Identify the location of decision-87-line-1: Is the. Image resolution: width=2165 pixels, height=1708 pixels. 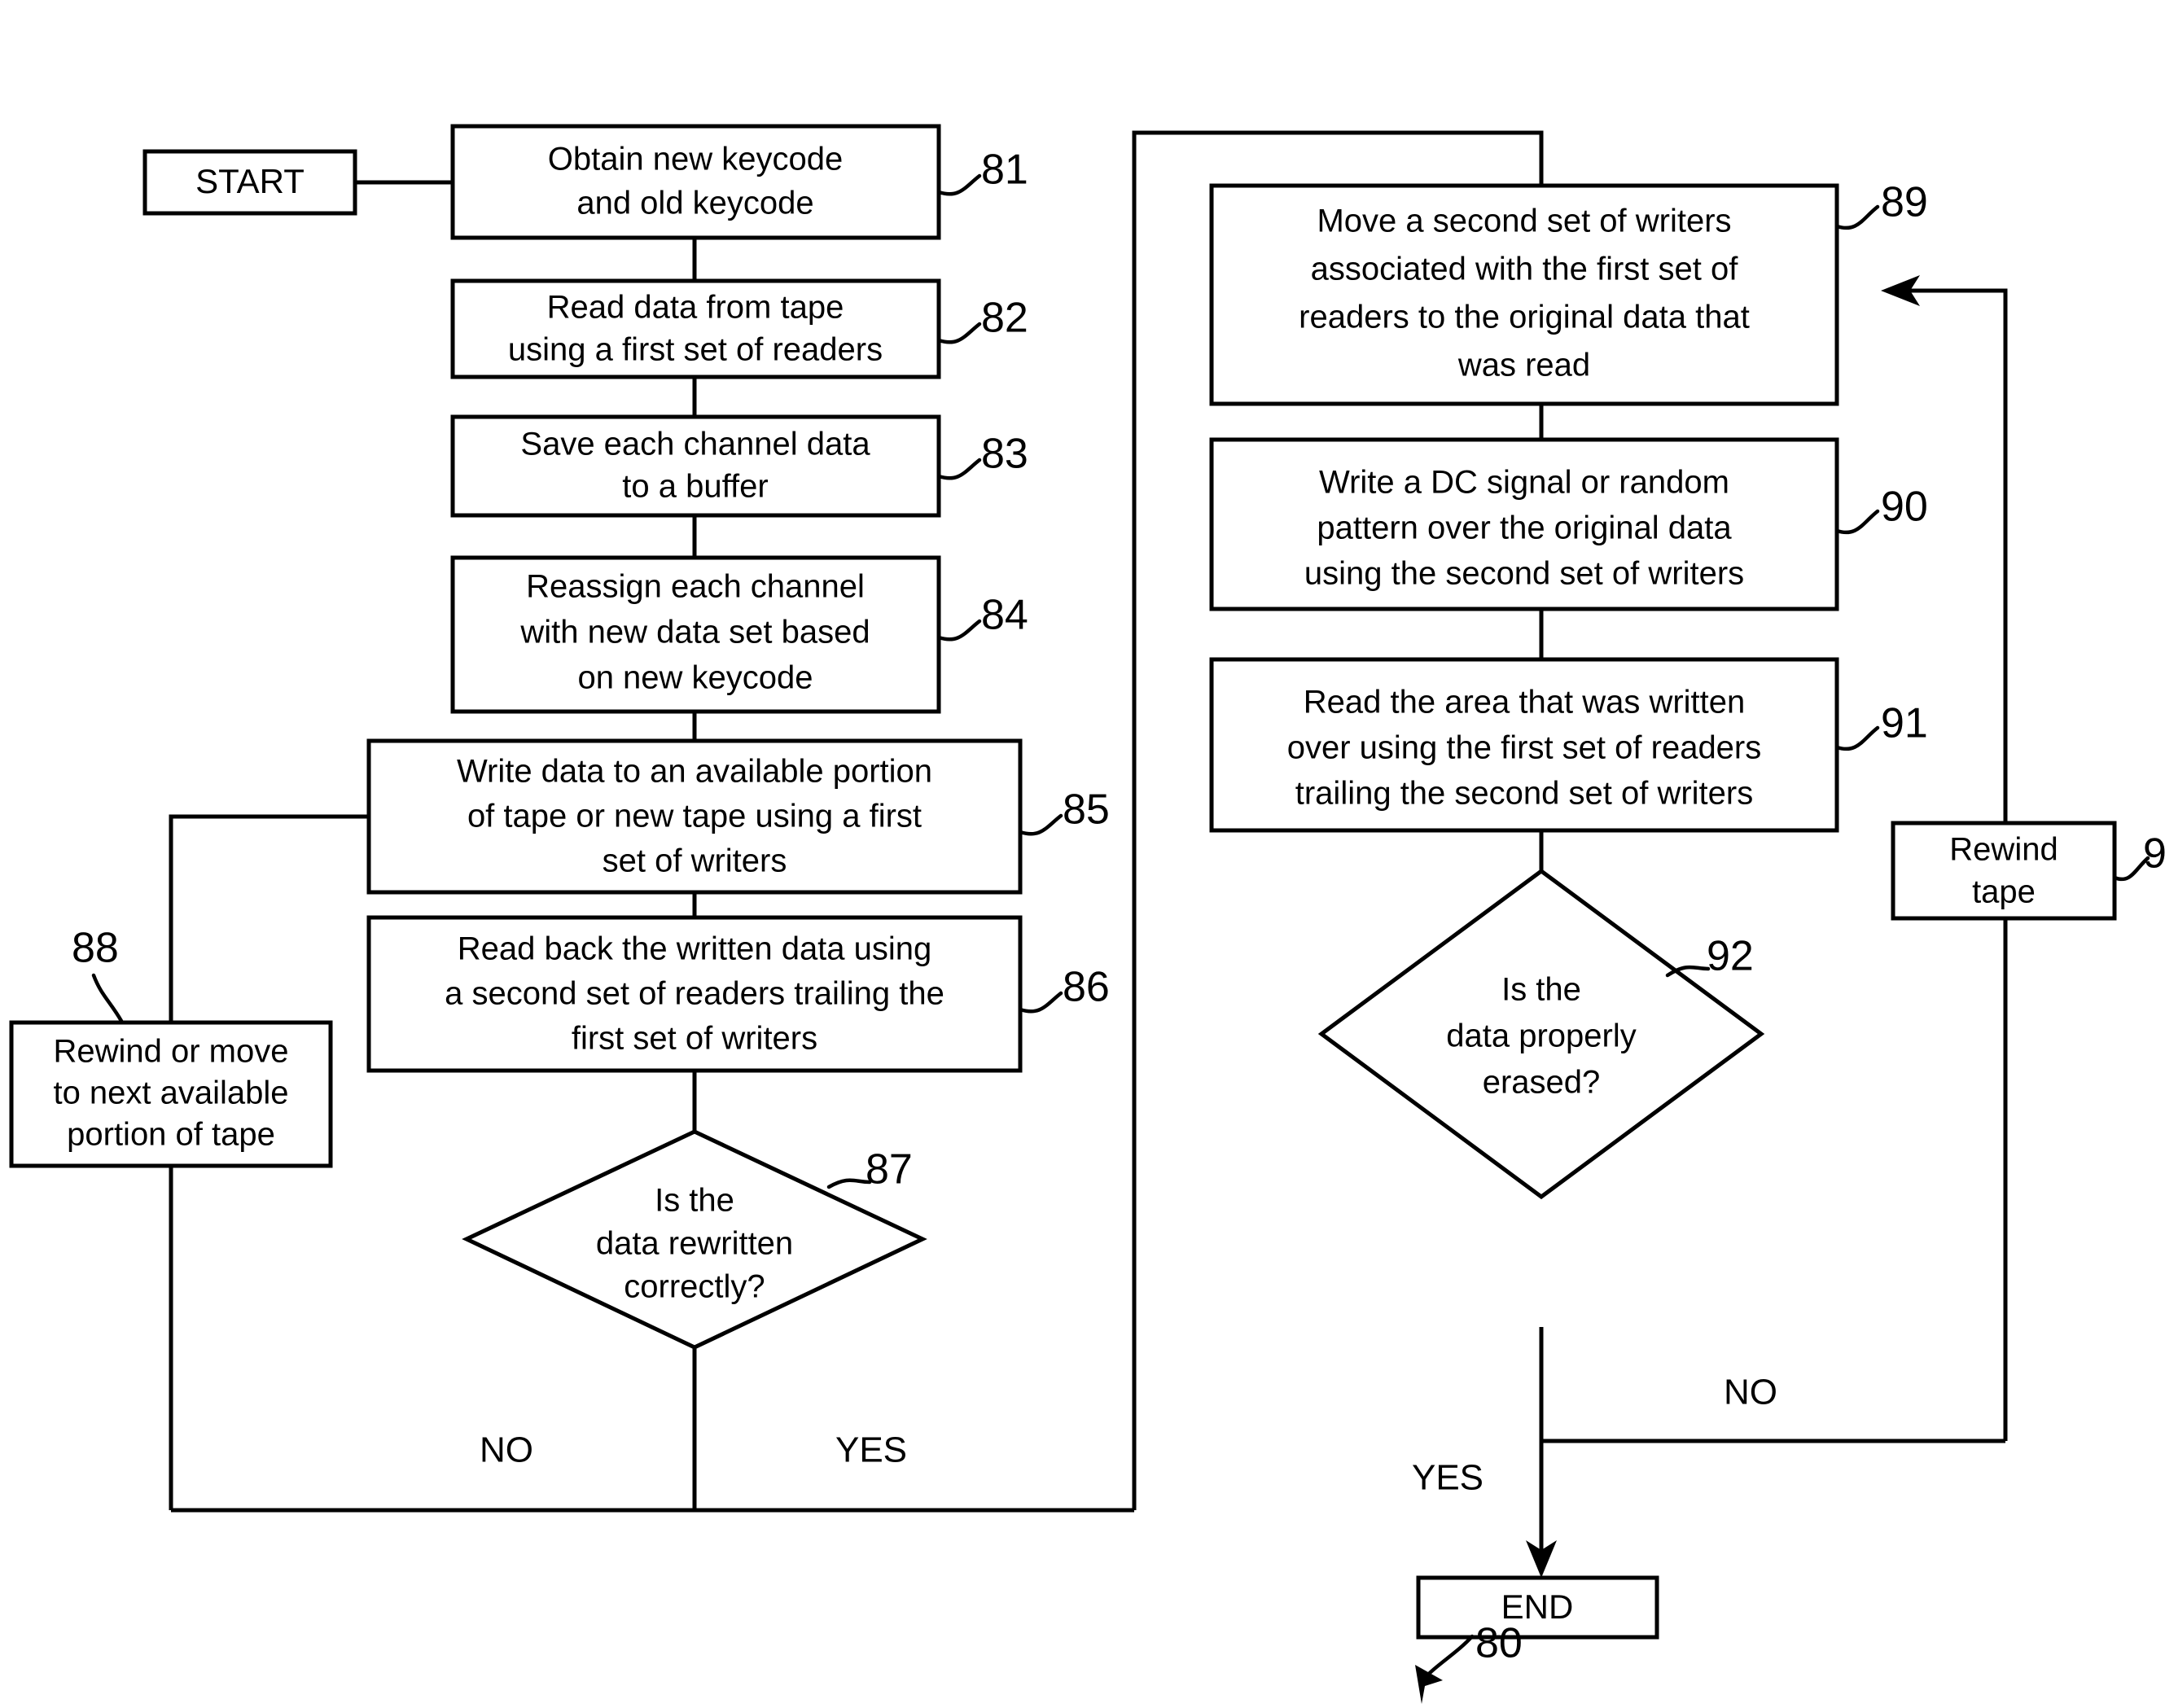
(694, 1201).